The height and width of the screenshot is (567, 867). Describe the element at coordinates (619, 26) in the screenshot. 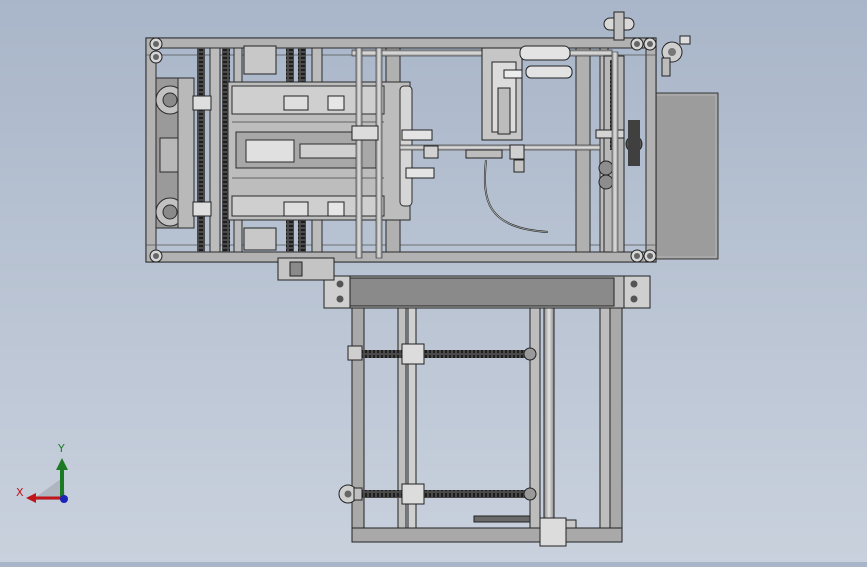

I see `handwheel-top-icon` at that location.